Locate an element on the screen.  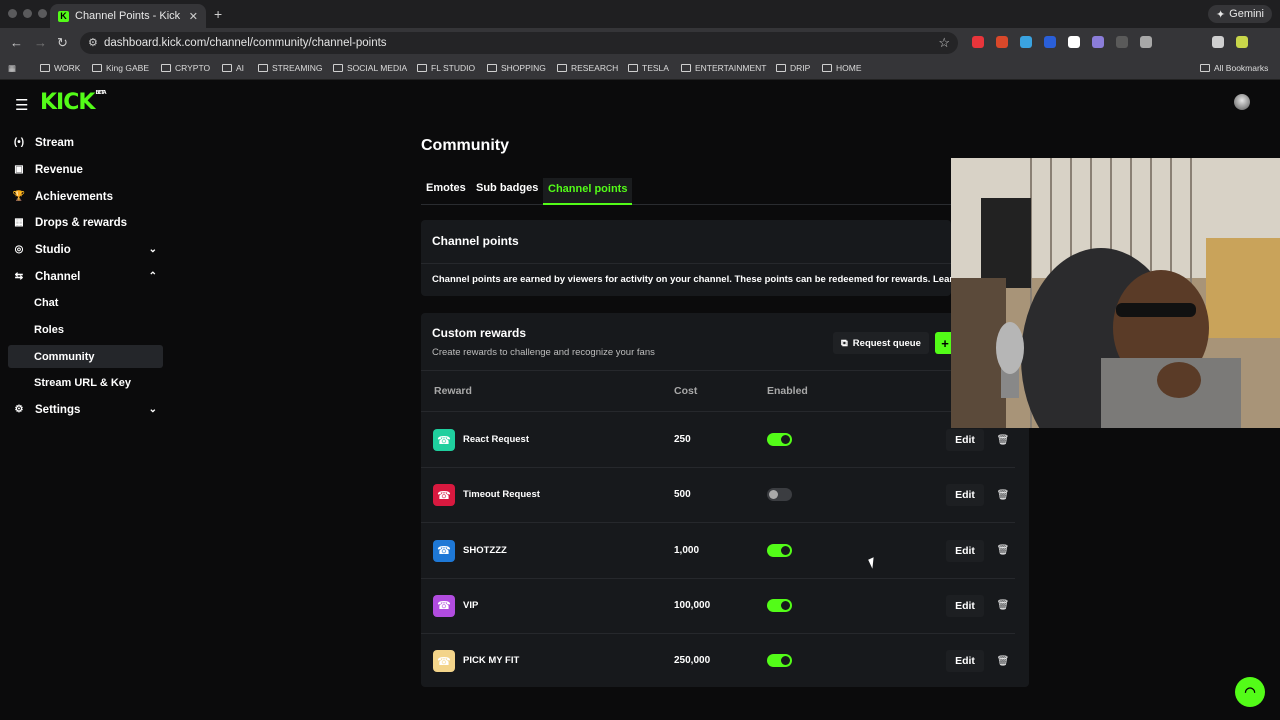
table-row: ☎ SHOTZZZ 1,000 Edit 🗑 is located at coordinates (725, 551).